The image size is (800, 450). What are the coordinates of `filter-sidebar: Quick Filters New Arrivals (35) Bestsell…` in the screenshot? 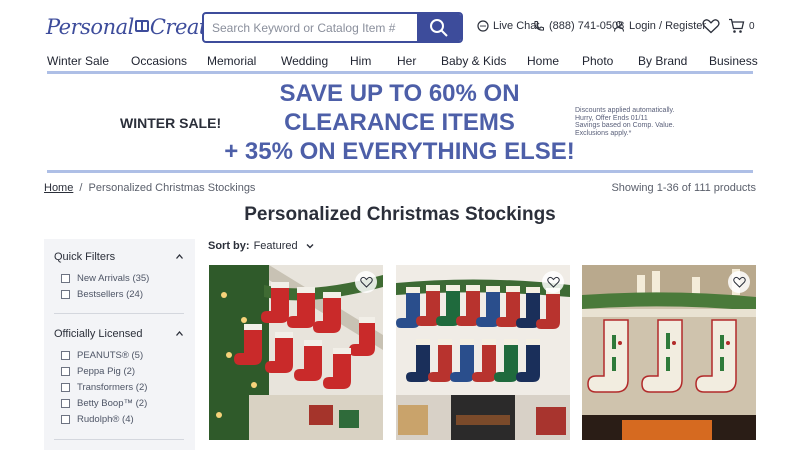 It's located at (119, 344).